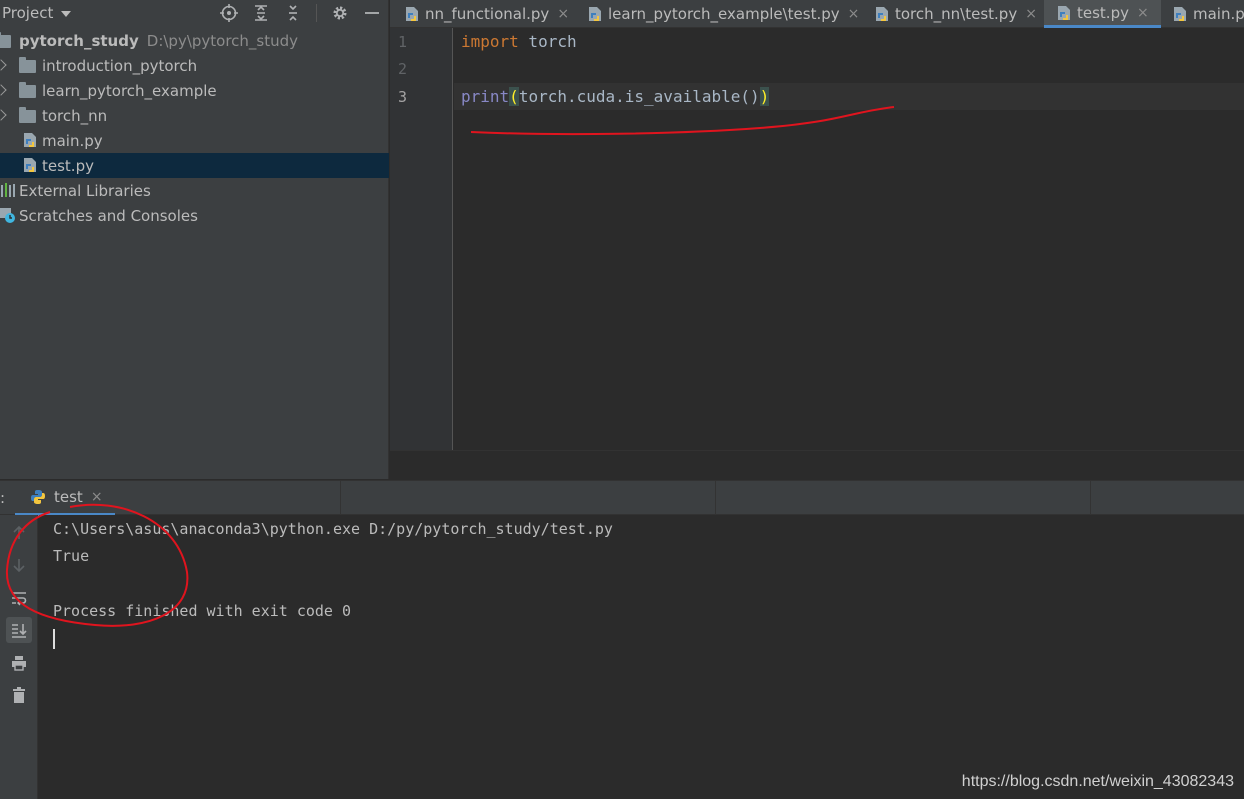 The width and height of the screenshot is (1244, 799). Describe the element at coordinates (66, 13) in the screenshot. I see `chevron-down-icon` at that location.